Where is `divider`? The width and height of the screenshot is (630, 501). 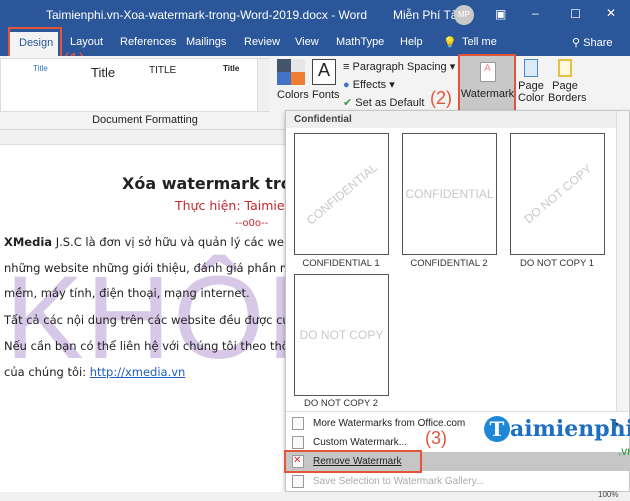 divider is located at coordinates (457, 411).